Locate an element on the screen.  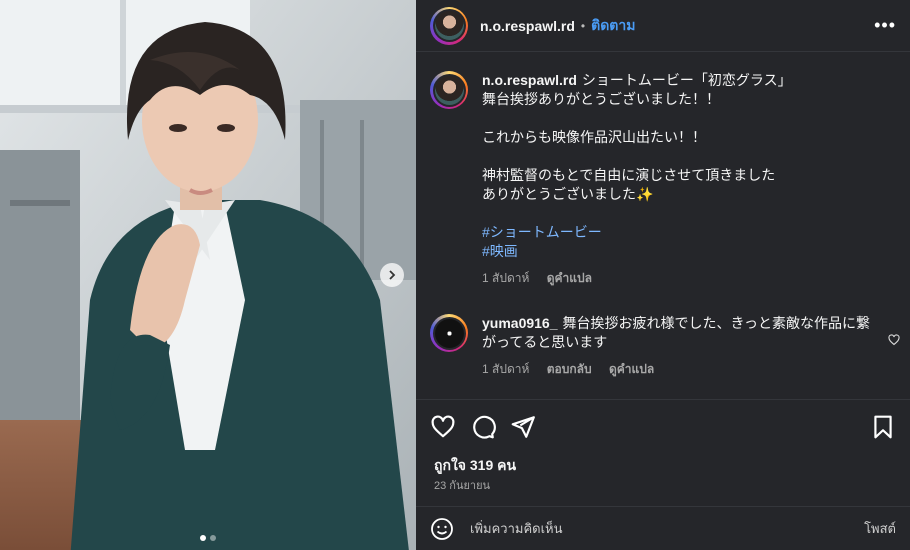
caption-meta: 1 สัปดาห์ ดูคำแปล is located at coordinates (689, 278).